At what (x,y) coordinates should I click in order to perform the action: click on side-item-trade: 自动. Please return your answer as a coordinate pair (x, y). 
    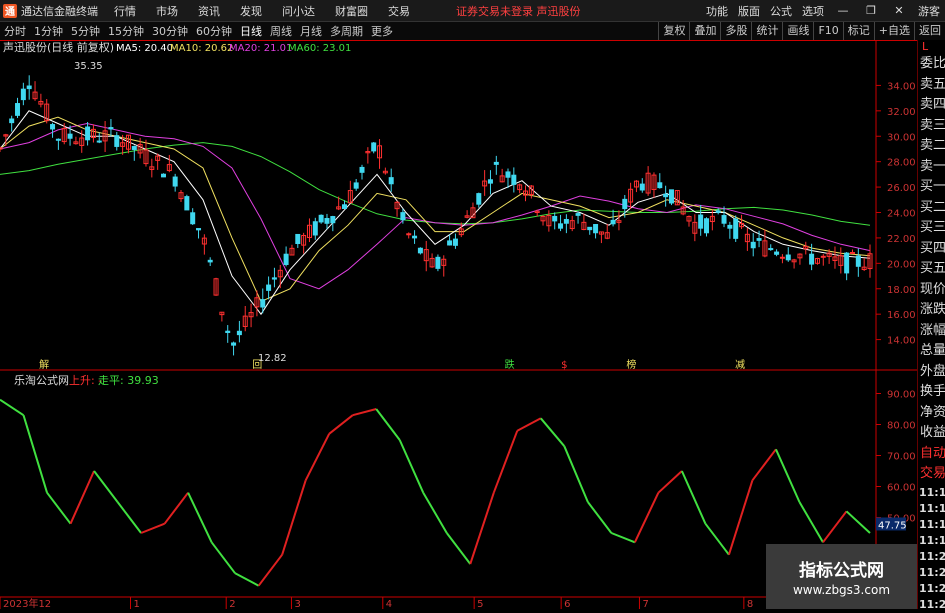
    Looking at the image, I should click on (931, 454).